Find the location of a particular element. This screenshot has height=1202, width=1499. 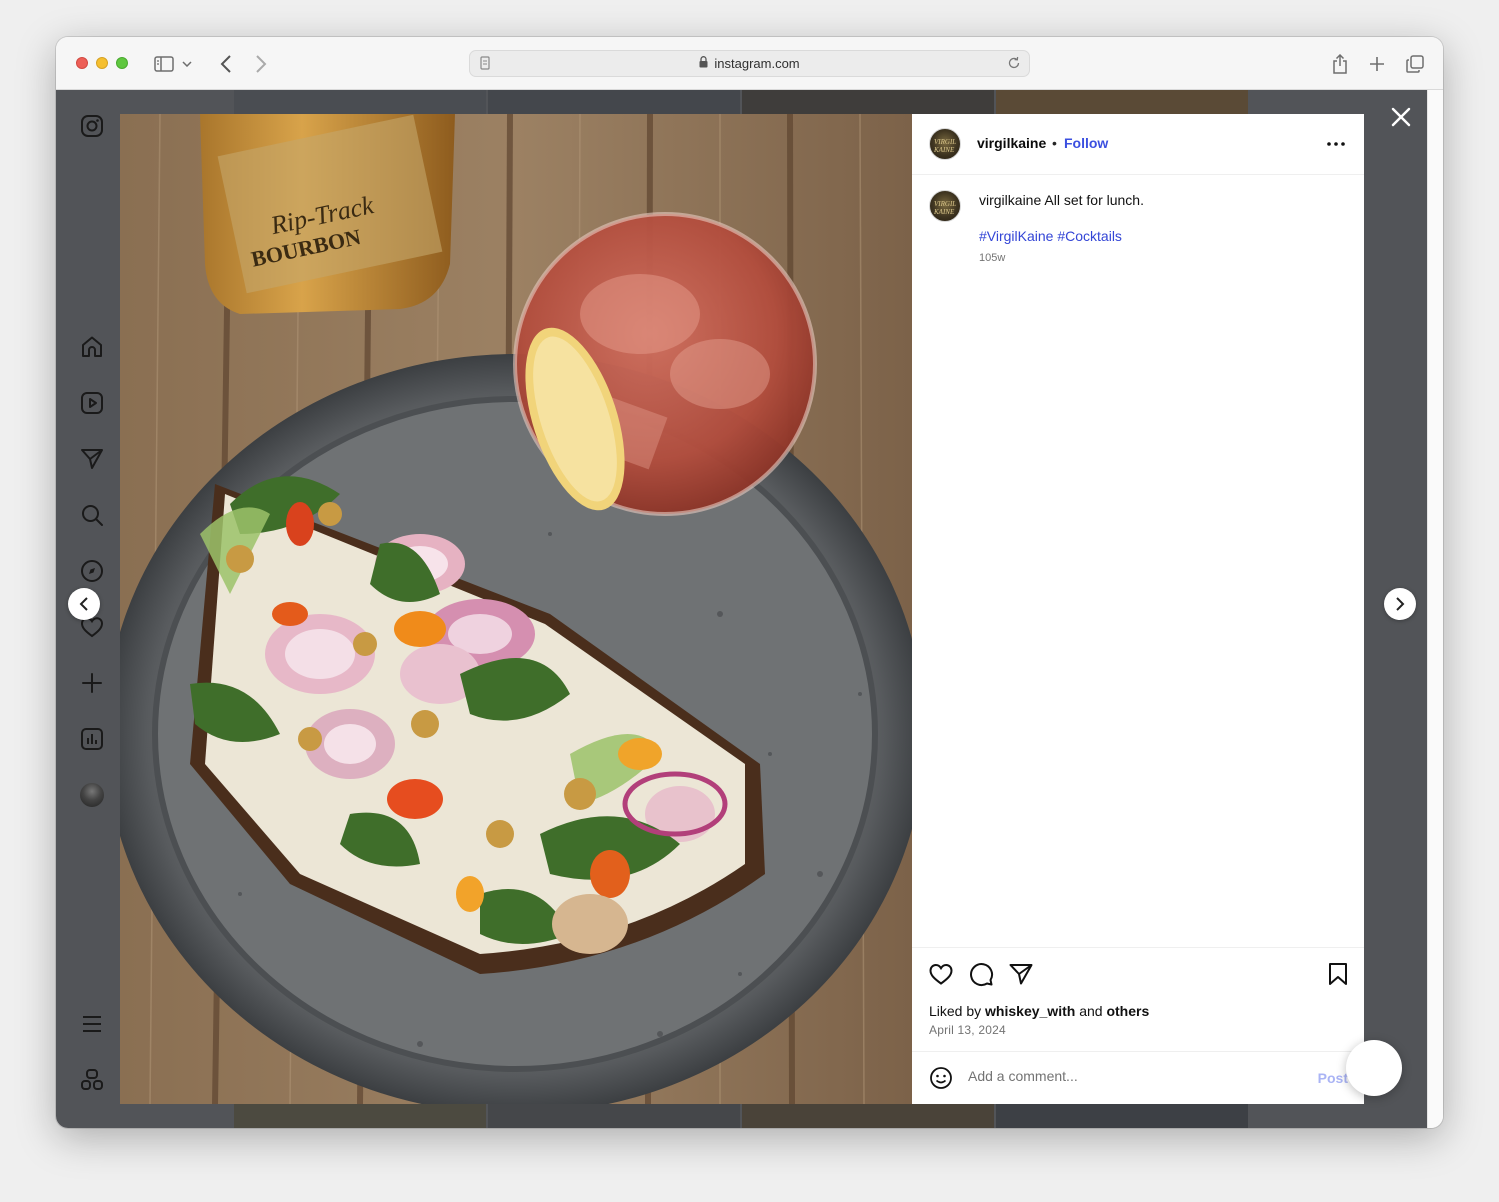

caption-hashtags: #VirgilKaine #Cocktails is located at coordinates (1050, 236).